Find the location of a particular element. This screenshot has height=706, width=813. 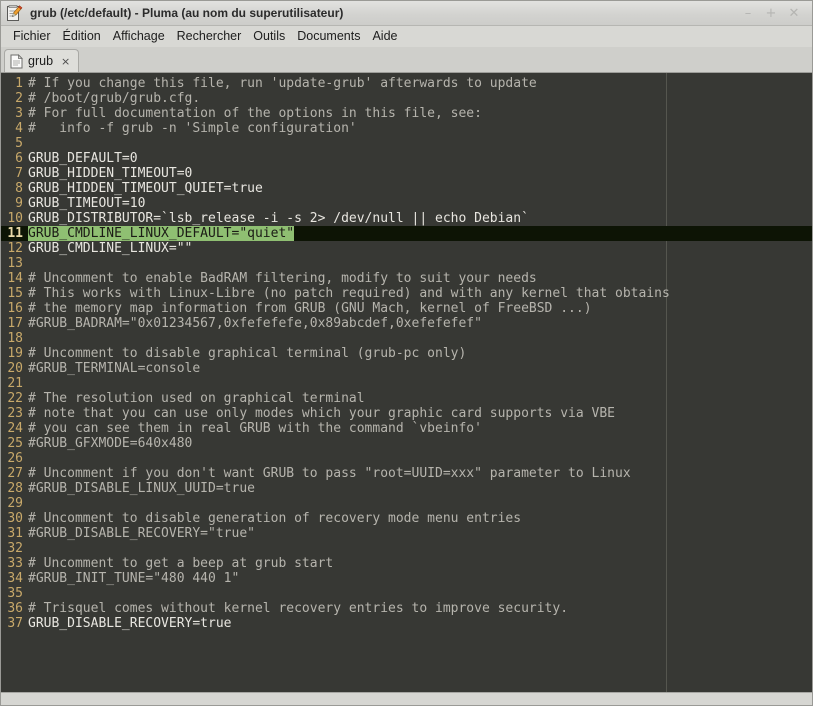

line-number: 16 is located at coordinates (15, 308).